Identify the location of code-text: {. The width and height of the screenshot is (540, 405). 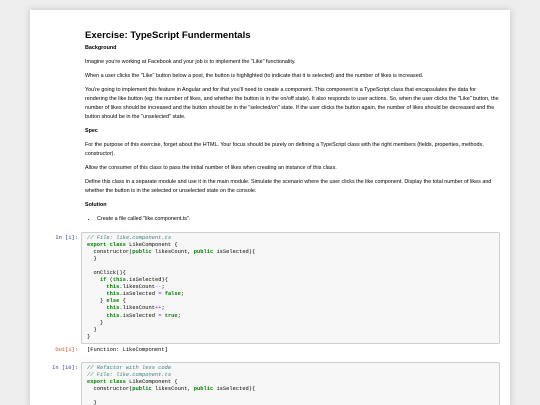
(122, 301).